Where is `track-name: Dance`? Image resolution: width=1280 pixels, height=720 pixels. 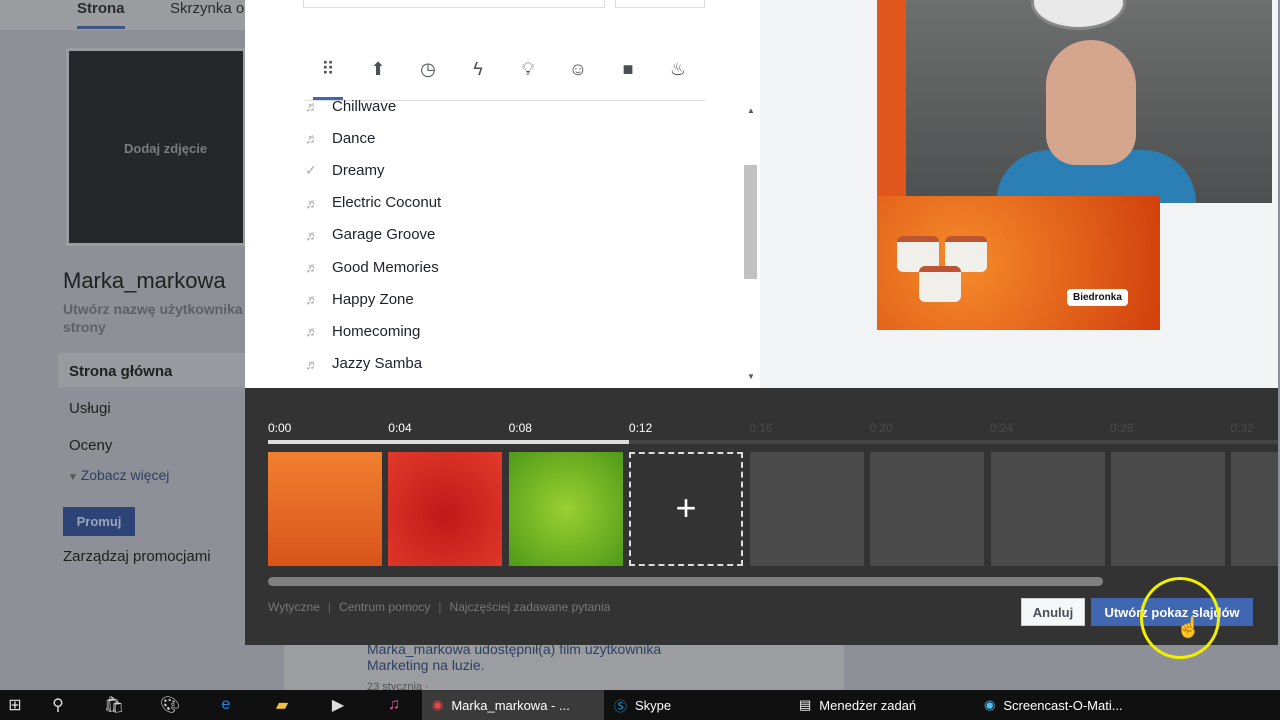 track-name: Dance is located at coordinates (354, 138).